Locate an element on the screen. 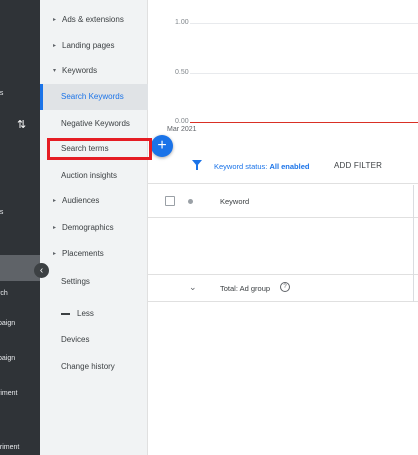  nav-item-search-keywords: Search Keywords is located at coordinates (94, 97).